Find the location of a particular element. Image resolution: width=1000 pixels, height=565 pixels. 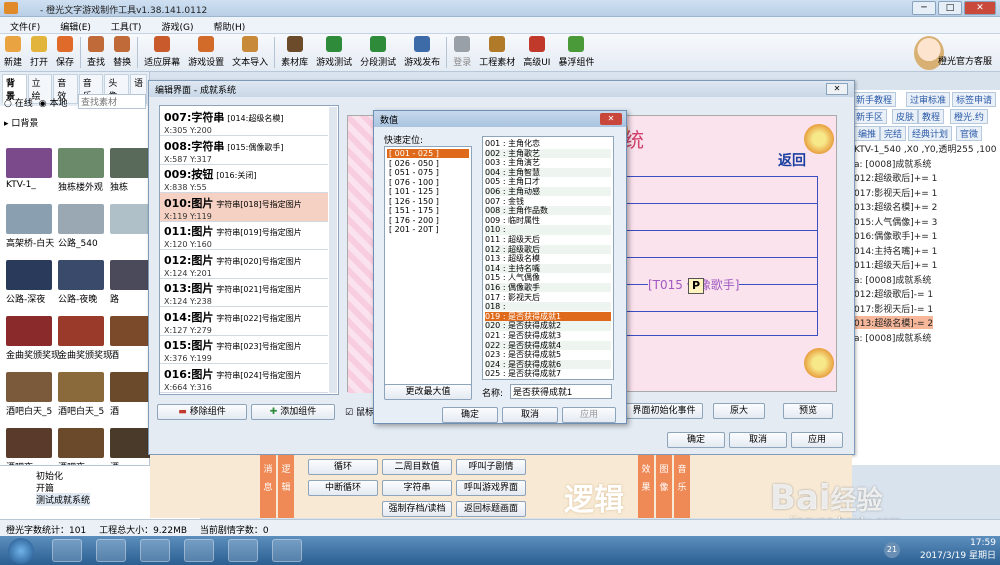

online-radio: ○ 在线 is located at coordinates (18, 102).